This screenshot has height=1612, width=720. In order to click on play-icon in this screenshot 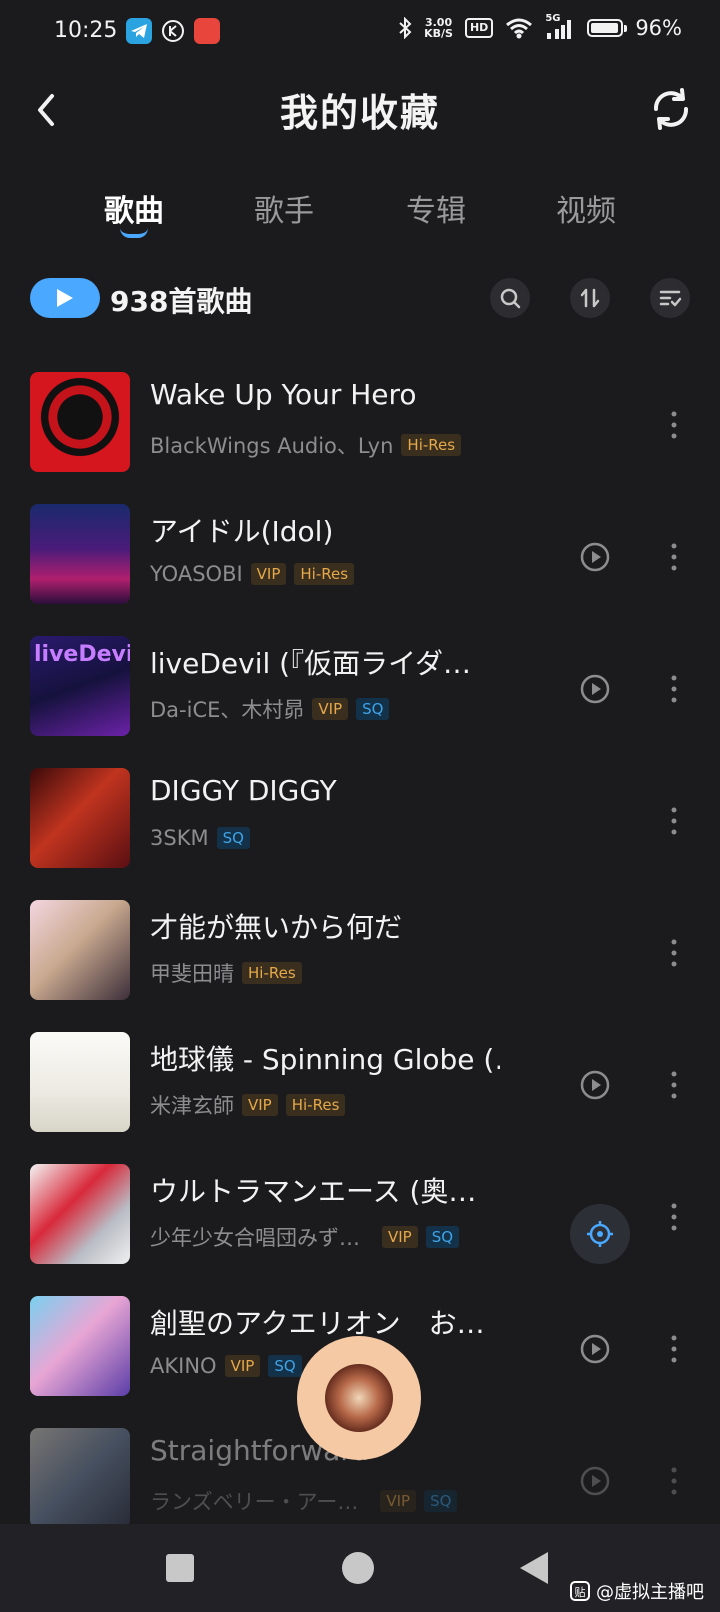, I will do `click(65, 298)`.